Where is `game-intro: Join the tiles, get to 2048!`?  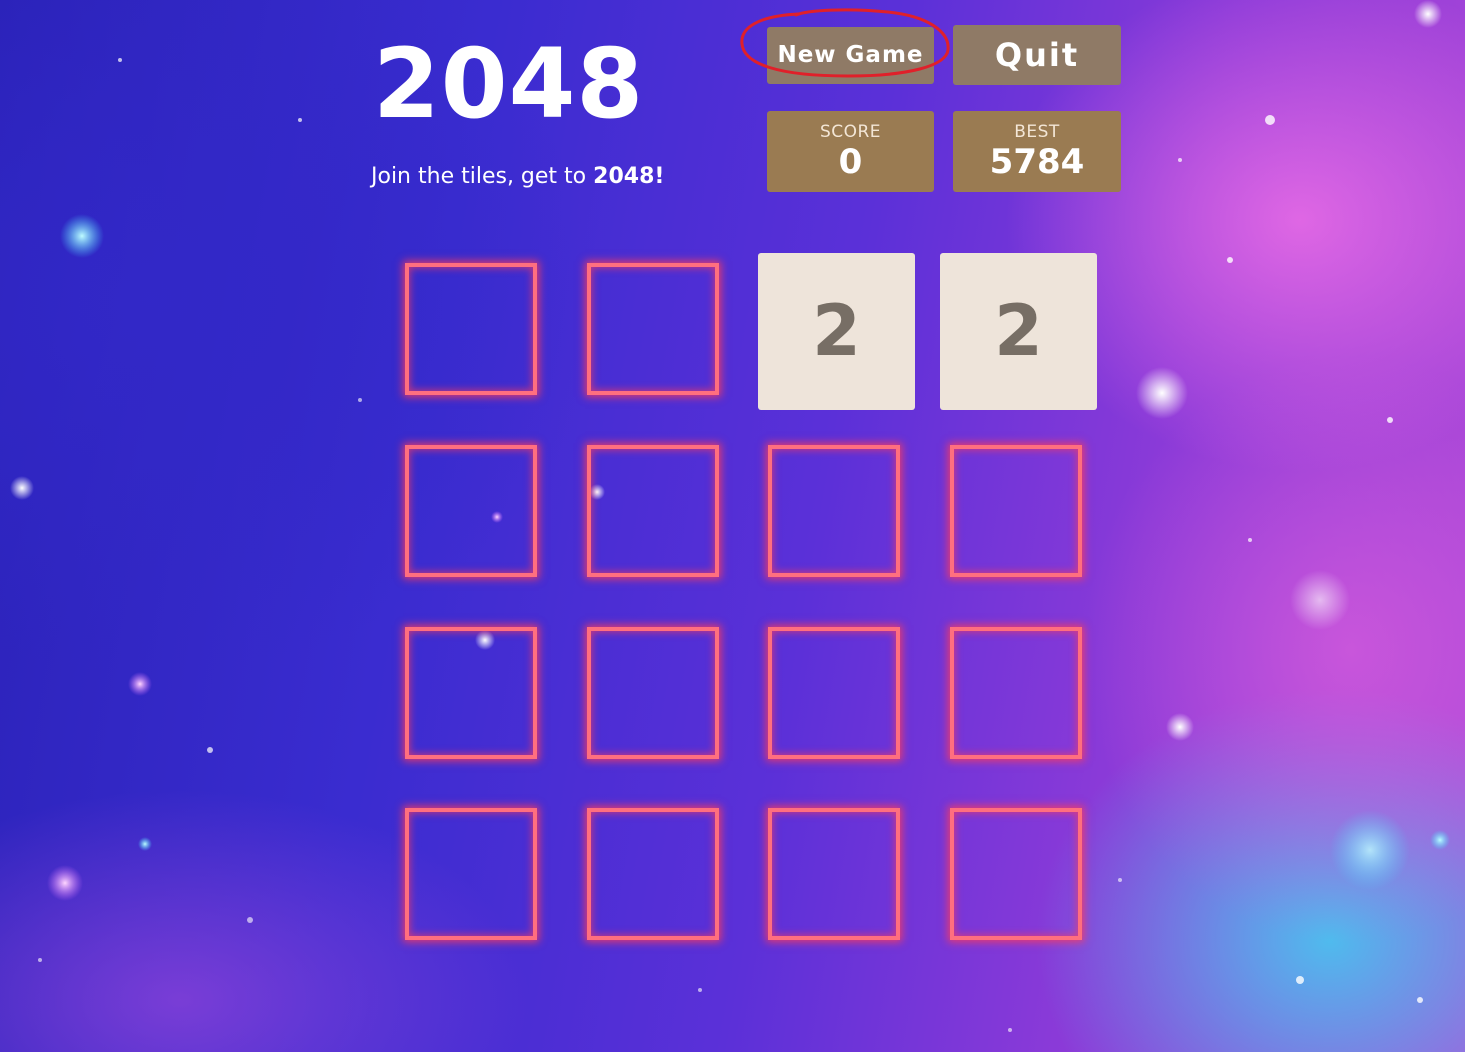 game-intro: Join the tiles, get to 2048! is located at coordinates (517, 176).